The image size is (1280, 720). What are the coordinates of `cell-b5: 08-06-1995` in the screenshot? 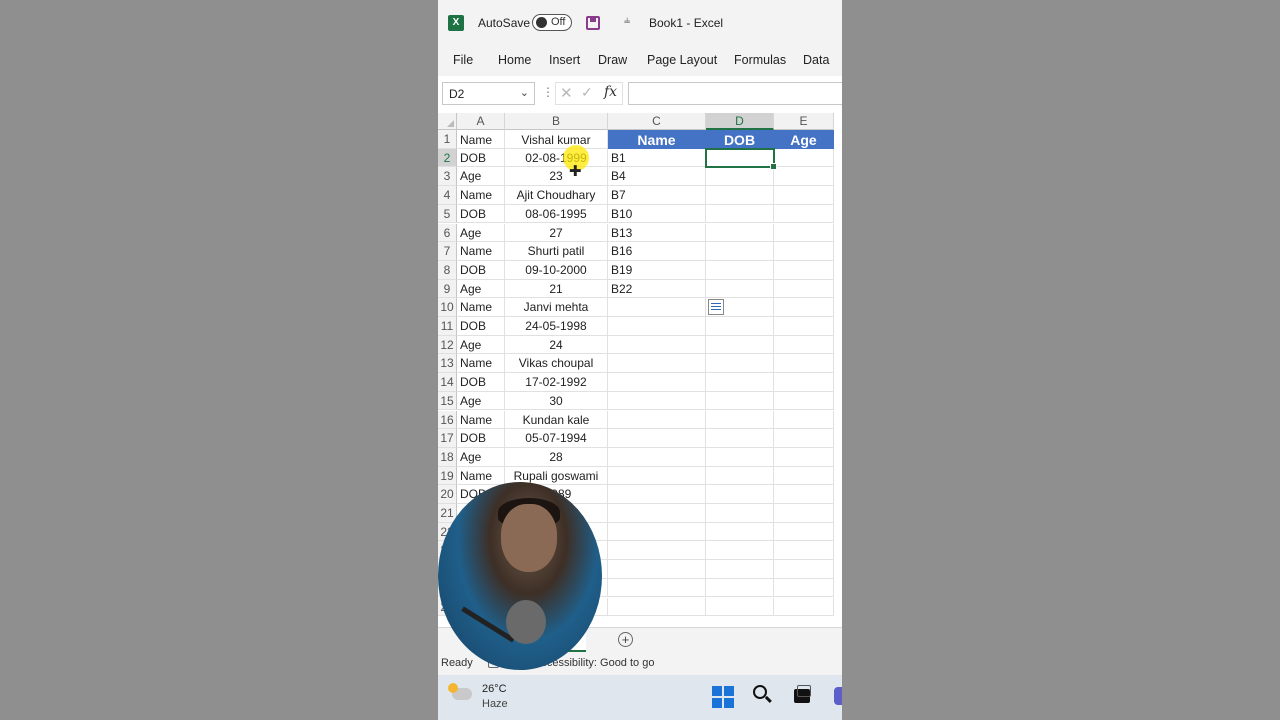 It's located at (556, 214).